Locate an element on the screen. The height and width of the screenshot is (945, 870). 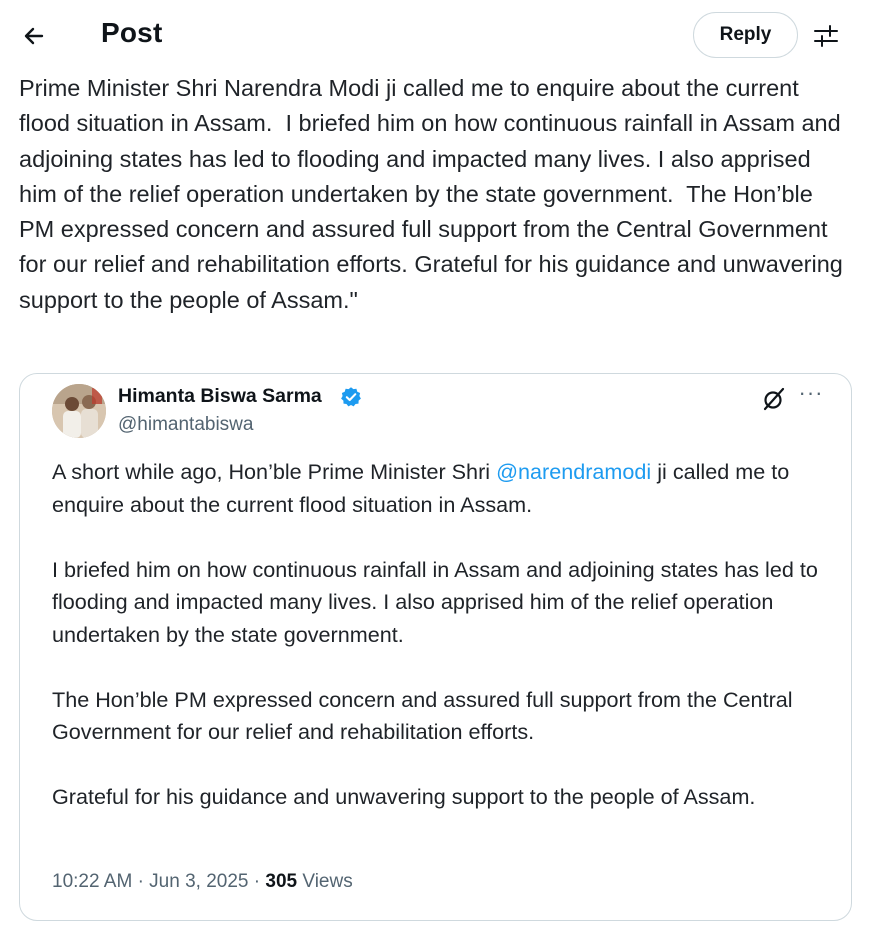
sliders-icon is located at coordinates (826, 36).